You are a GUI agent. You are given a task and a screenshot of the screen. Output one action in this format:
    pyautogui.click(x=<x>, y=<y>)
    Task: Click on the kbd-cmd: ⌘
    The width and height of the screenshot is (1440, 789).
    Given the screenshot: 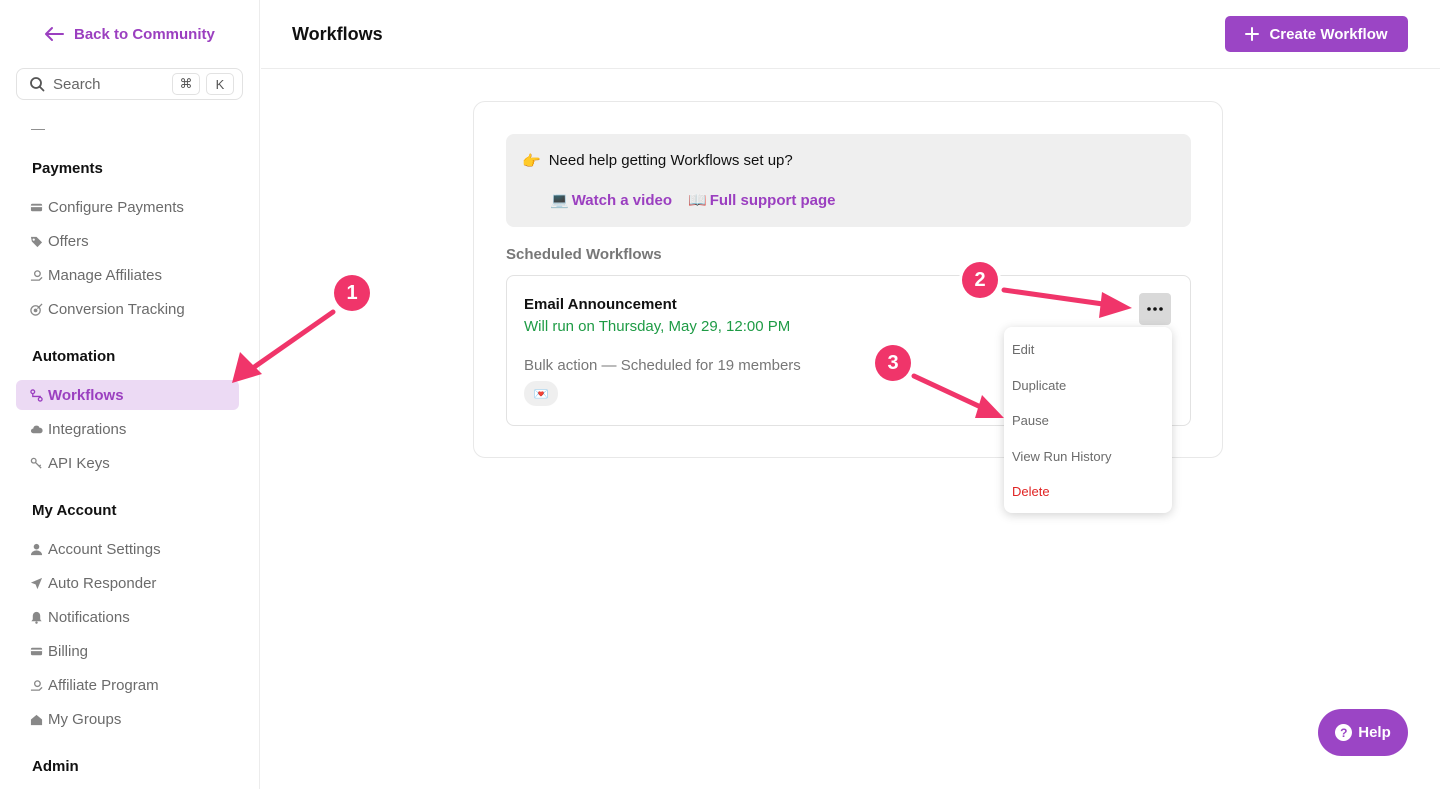 What is the action you would take?
    pyautogui.click(x=186, y=84)
    